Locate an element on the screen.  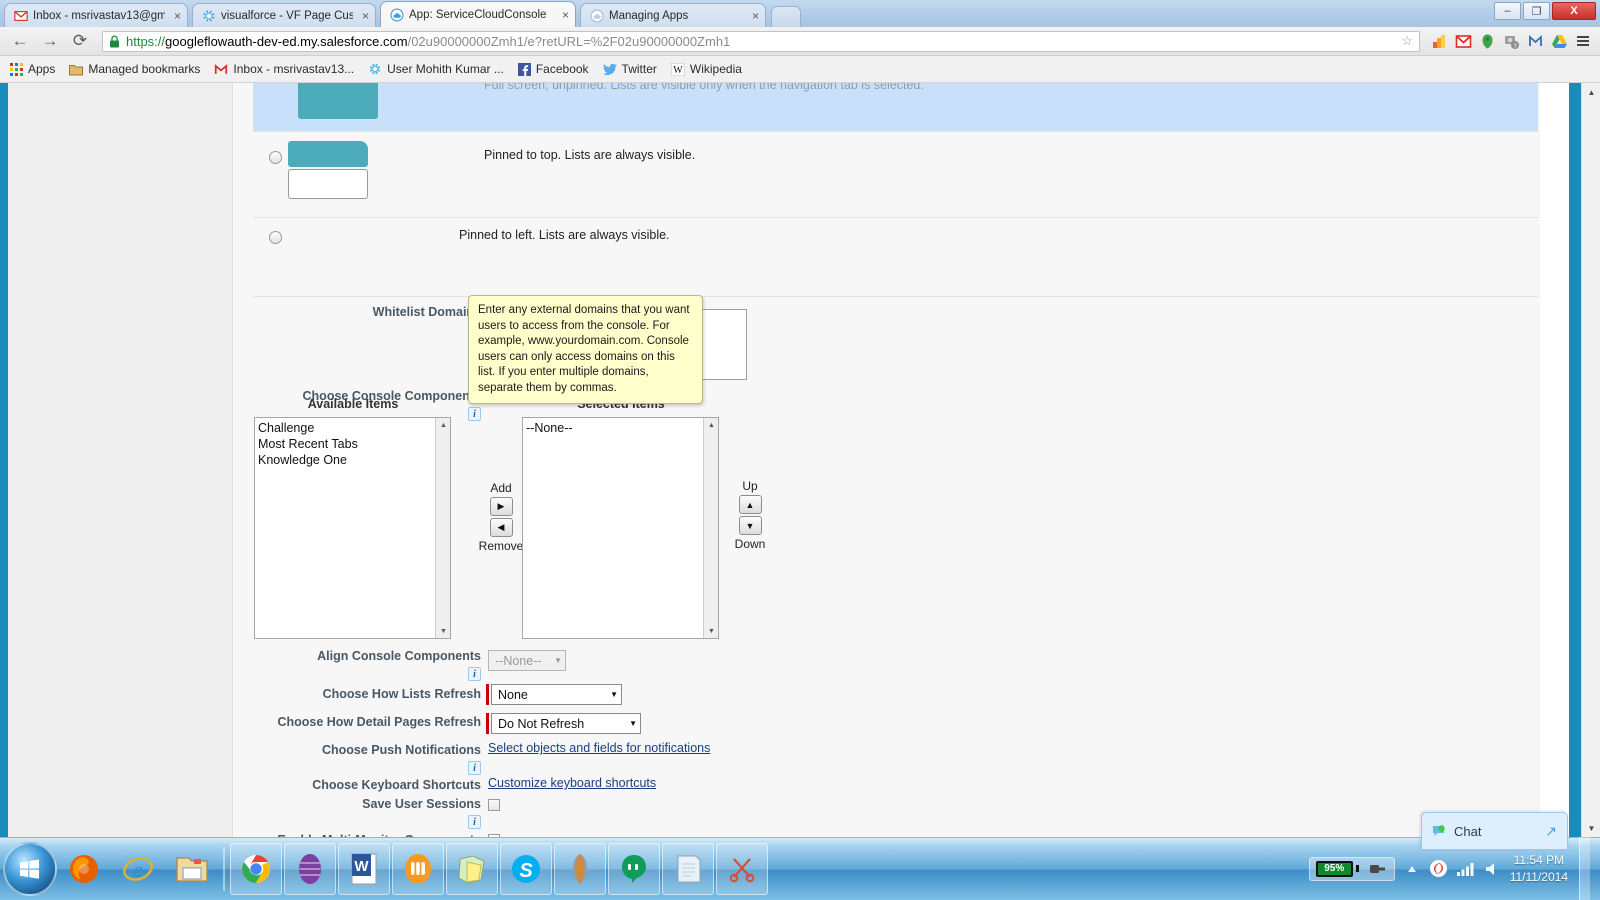
firefox-icon is located at coordinates (84, 869).